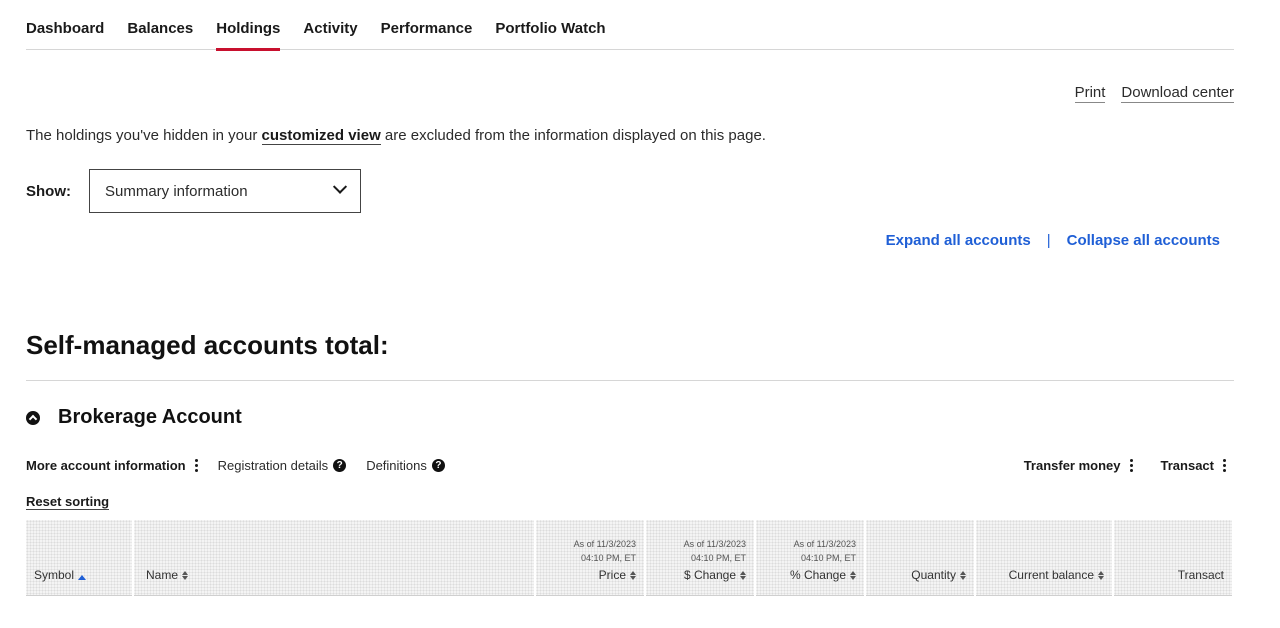 The image size is (1280, 628). I want to click on column-header-price: As of 11/3/2023 04:10 PM, ET Price, so click(590, 558).